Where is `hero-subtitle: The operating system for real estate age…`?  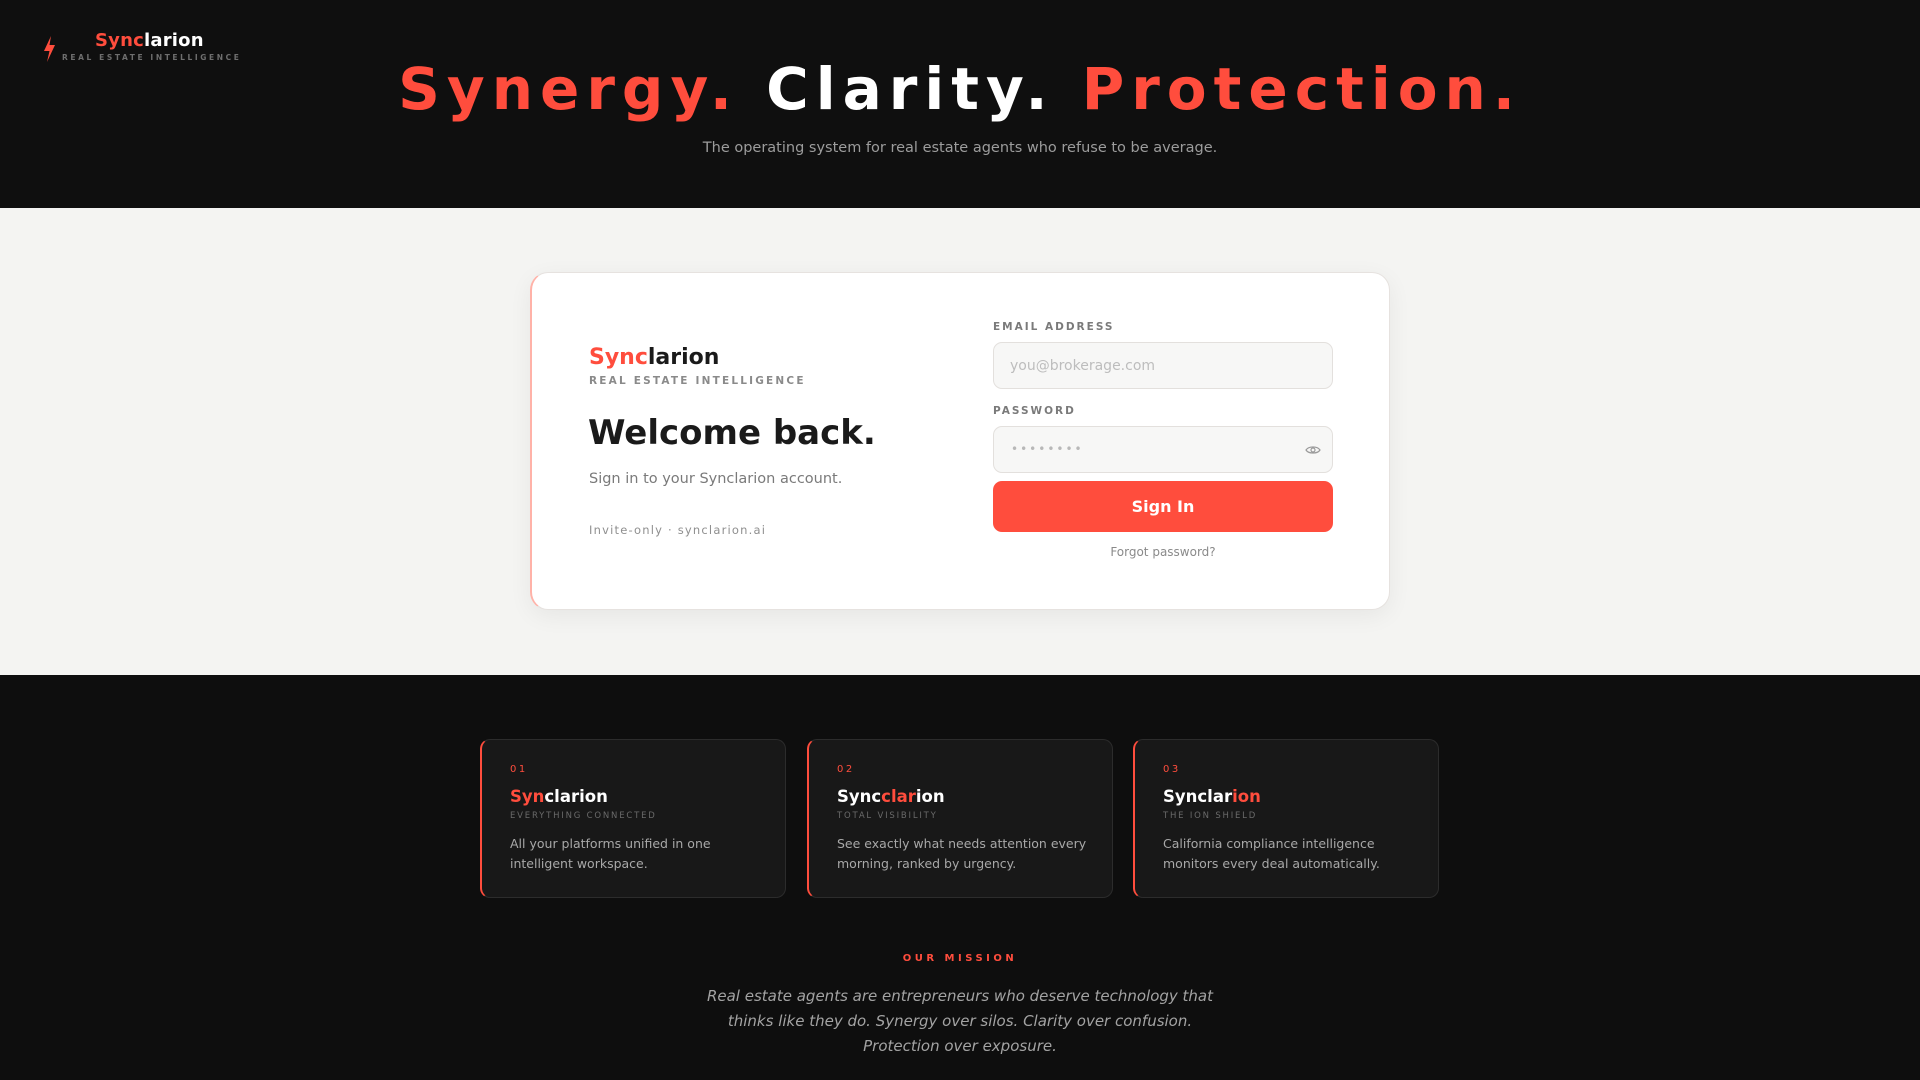 hero-subtitle: The operating system for real estate age… is located at coordinates (960, 148).